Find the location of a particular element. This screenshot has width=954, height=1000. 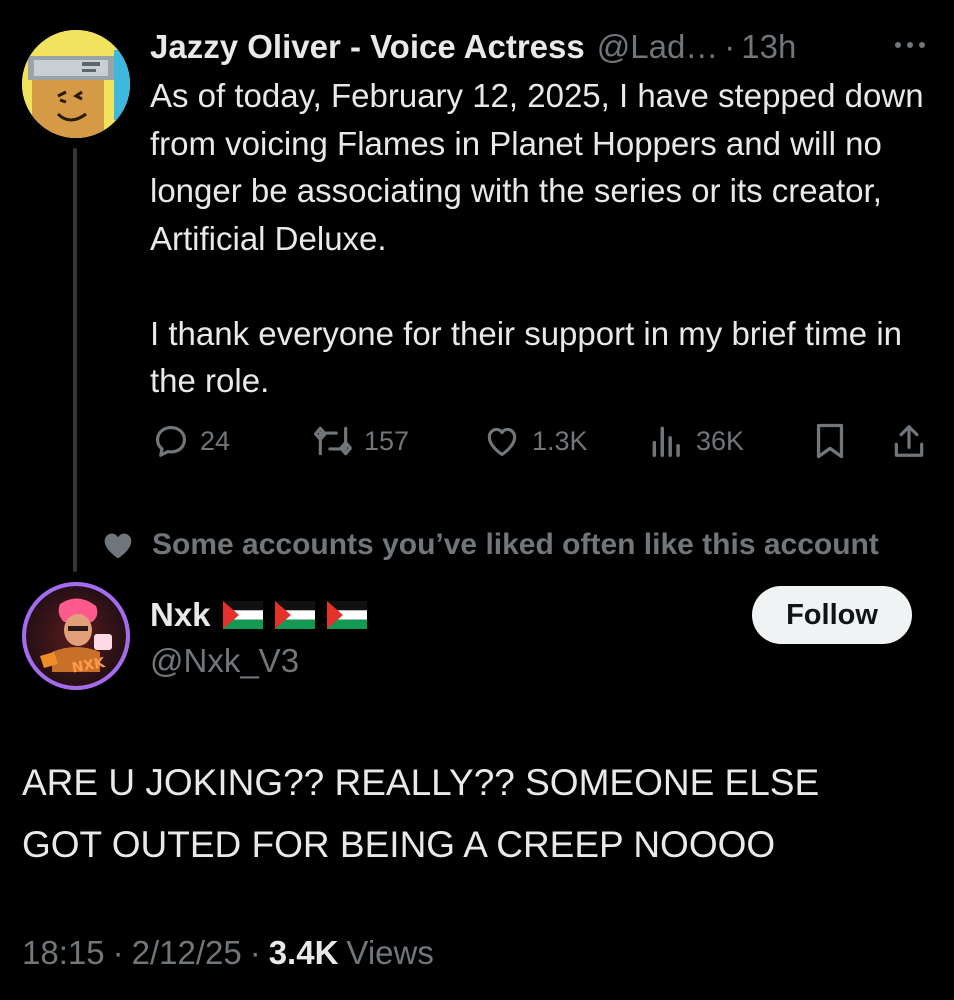

views-count: 36K is located at coordinates (720, 440).